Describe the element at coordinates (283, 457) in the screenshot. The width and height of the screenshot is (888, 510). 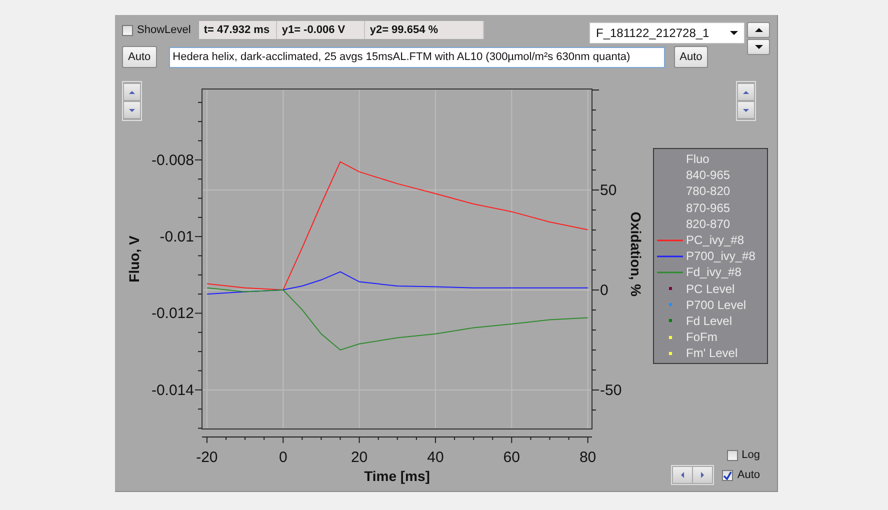
I see `x-tick-label: 0` at that location.